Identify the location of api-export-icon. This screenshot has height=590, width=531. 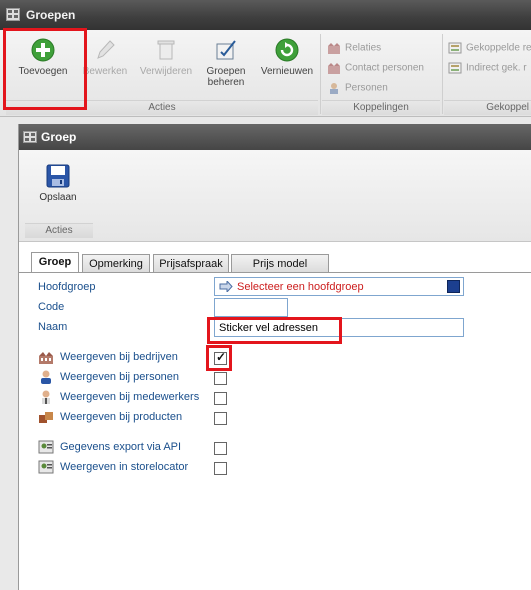
(46, 447).